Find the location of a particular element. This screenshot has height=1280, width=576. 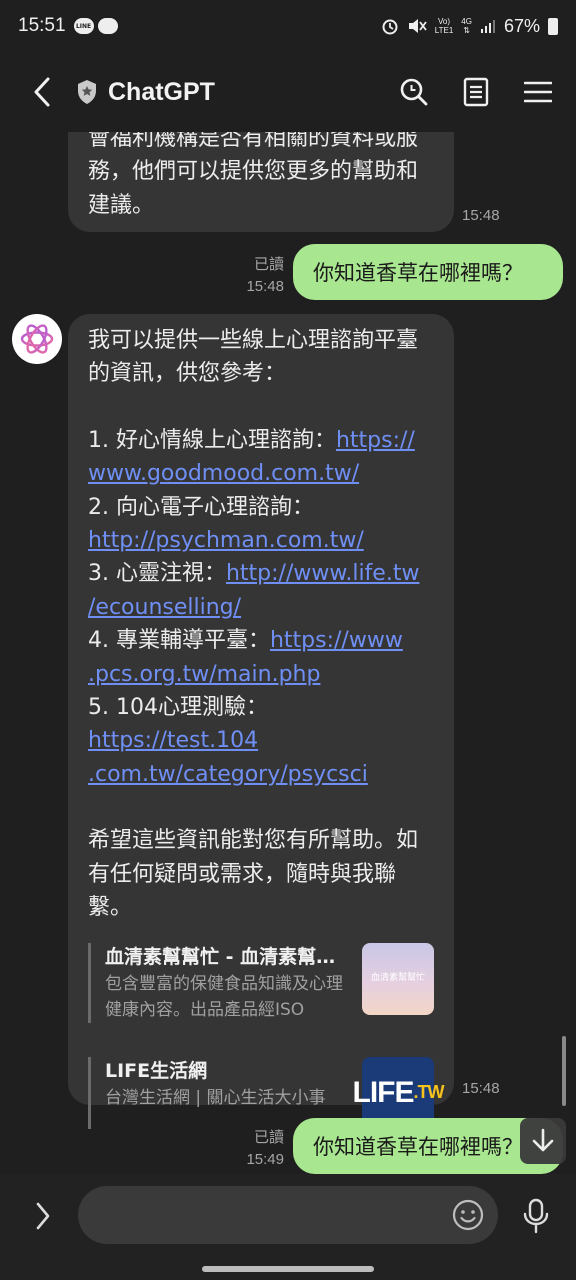

signal-icon is located at coordinates (487, 26).